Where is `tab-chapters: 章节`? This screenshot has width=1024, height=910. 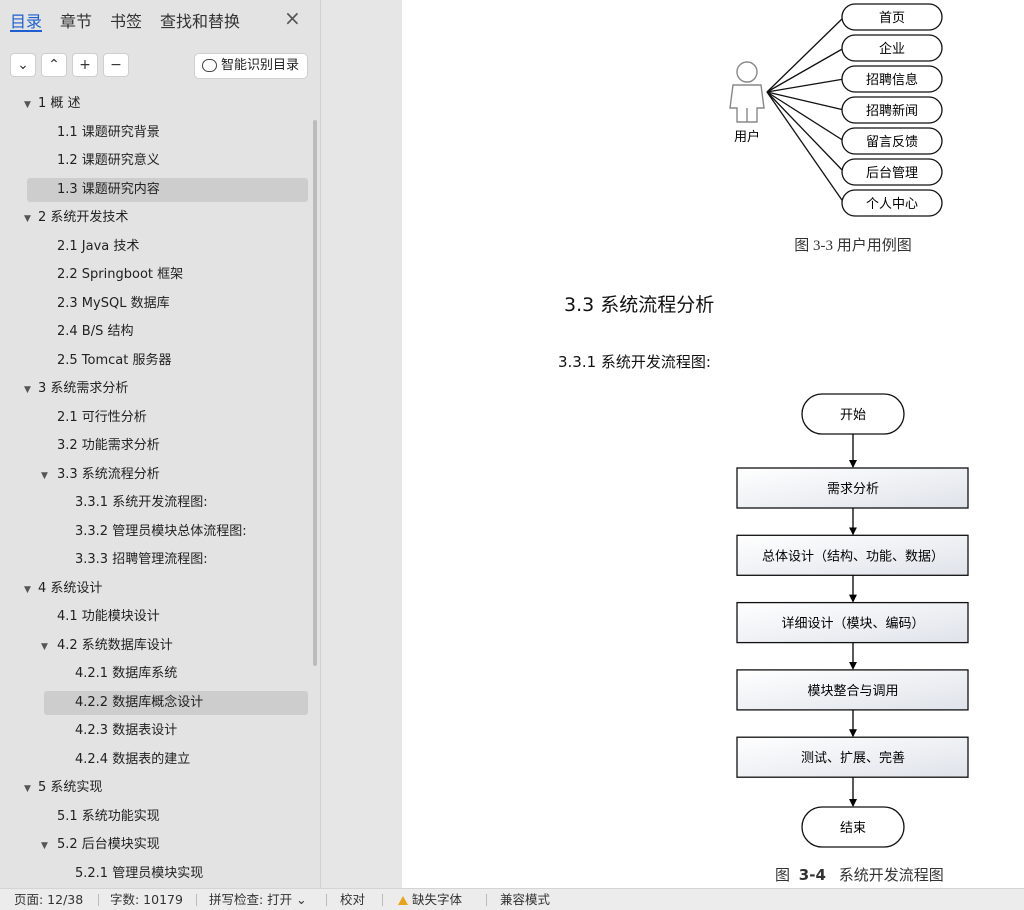 tab-chapters: 章节 is located at coordinates (76, 20).